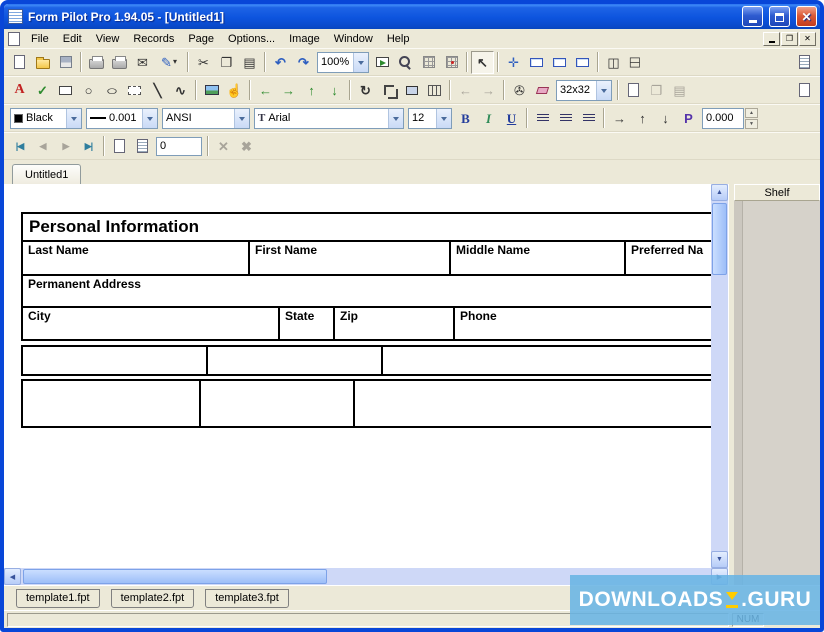  I want to click on last-record-button: ▶|, so click(88, 146).